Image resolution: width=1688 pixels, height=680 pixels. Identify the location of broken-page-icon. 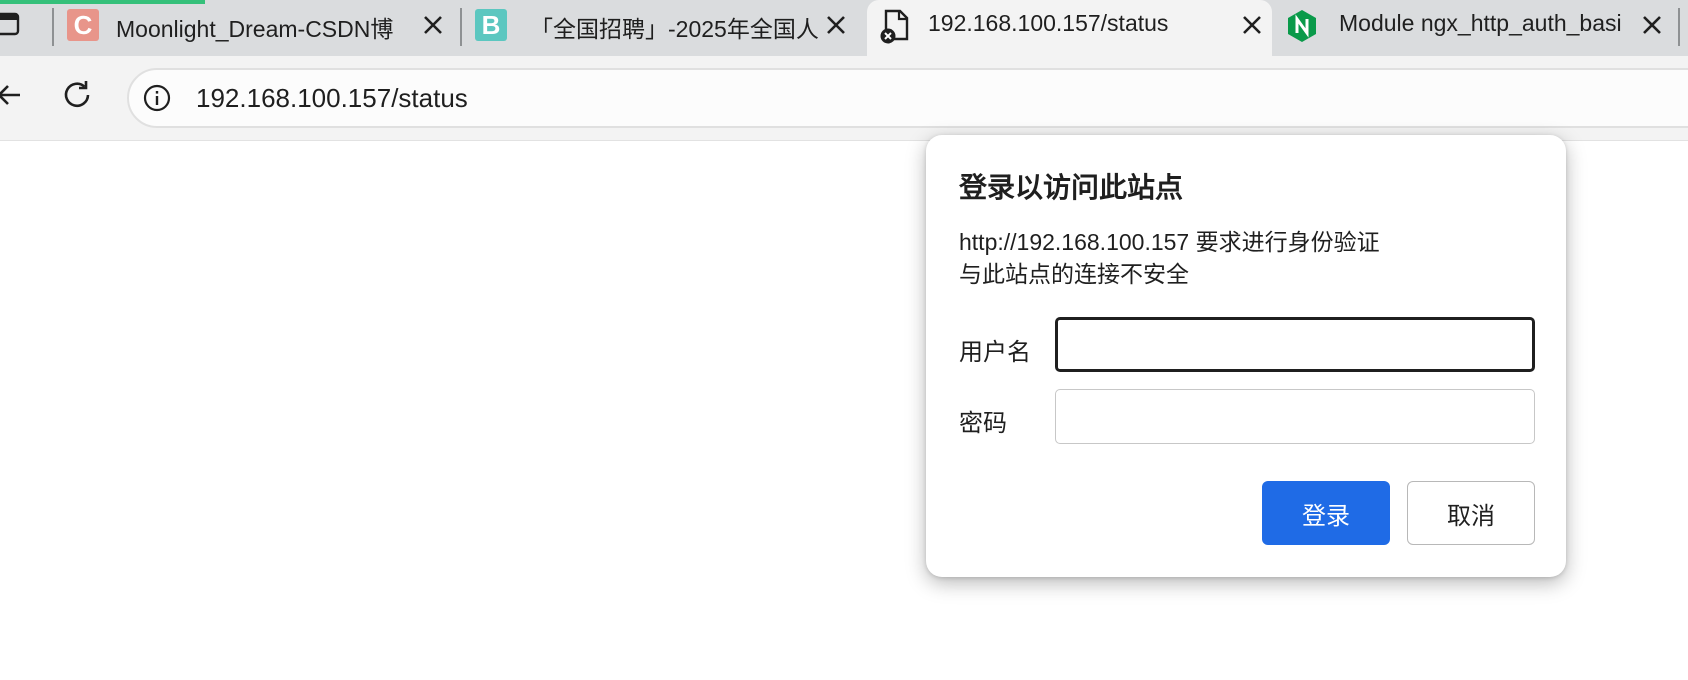
(894, 26).